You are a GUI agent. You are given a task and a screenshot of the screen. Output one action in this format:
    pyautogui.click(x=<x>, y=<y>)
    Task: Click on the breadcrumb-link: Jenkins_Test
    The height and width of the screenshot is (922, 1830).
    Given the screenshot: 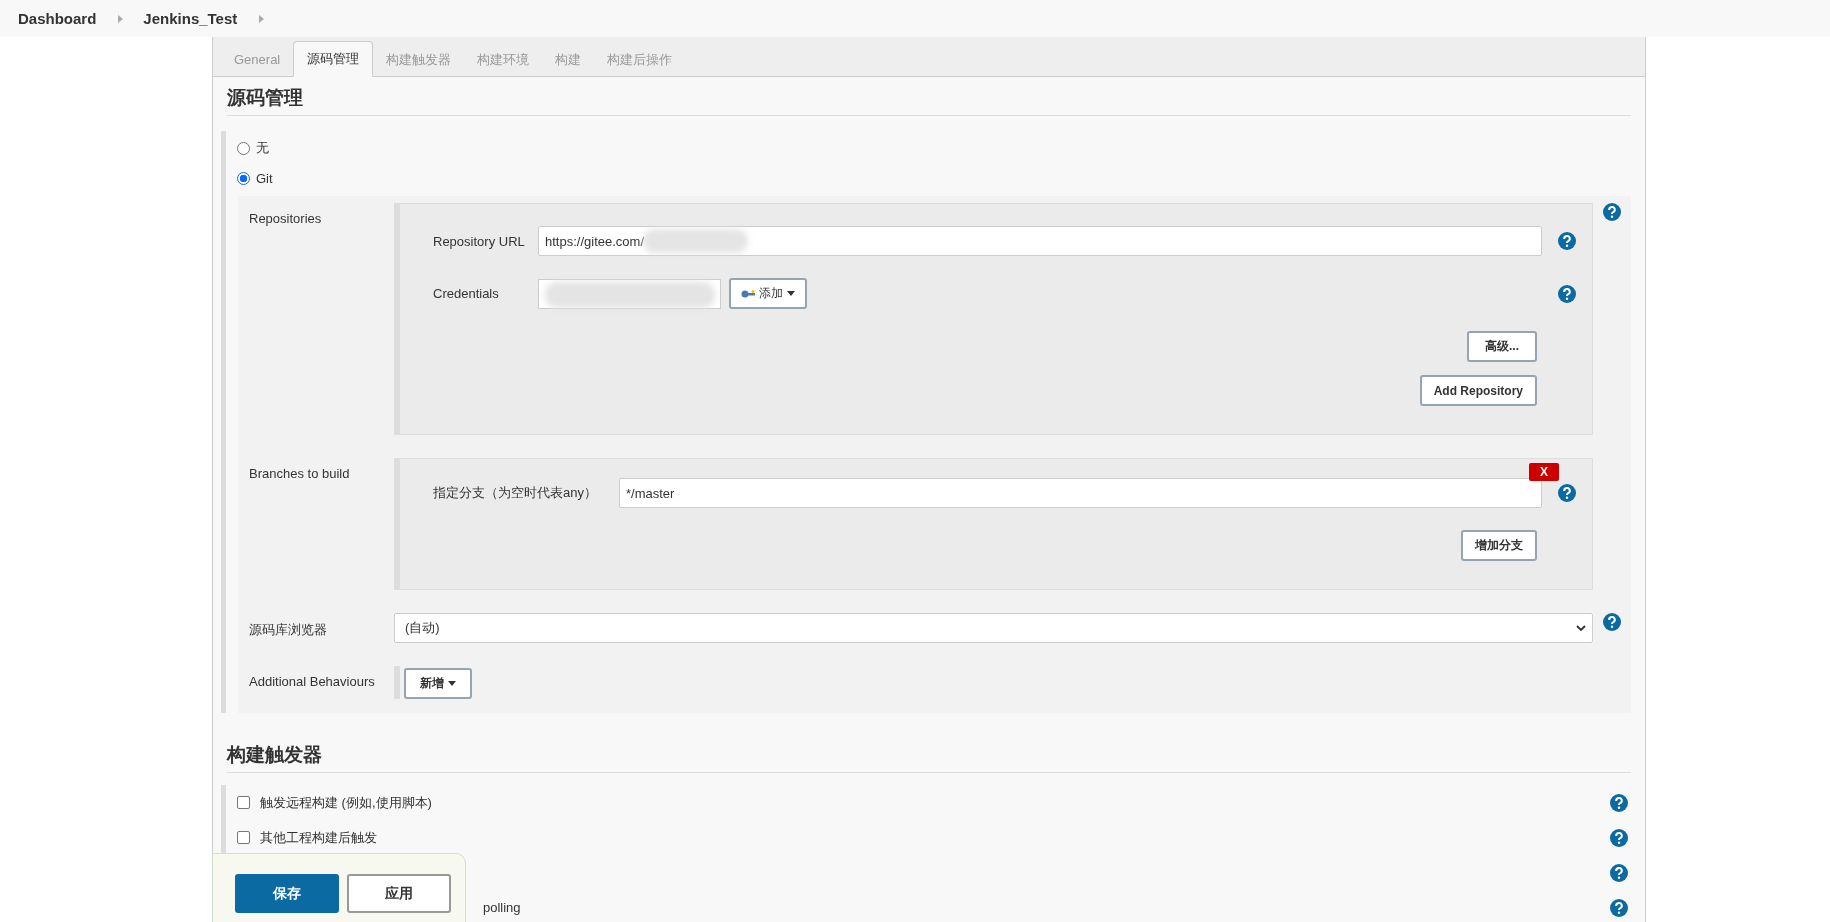 What is the action you would take?
    pyautogui.click(x=190, y=18)
    